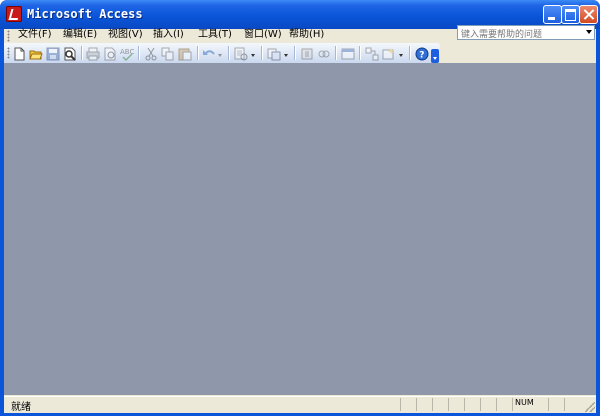  Describe the element at coordinates (552, 14) in the screenshot. I see `minimize-button` at that location.